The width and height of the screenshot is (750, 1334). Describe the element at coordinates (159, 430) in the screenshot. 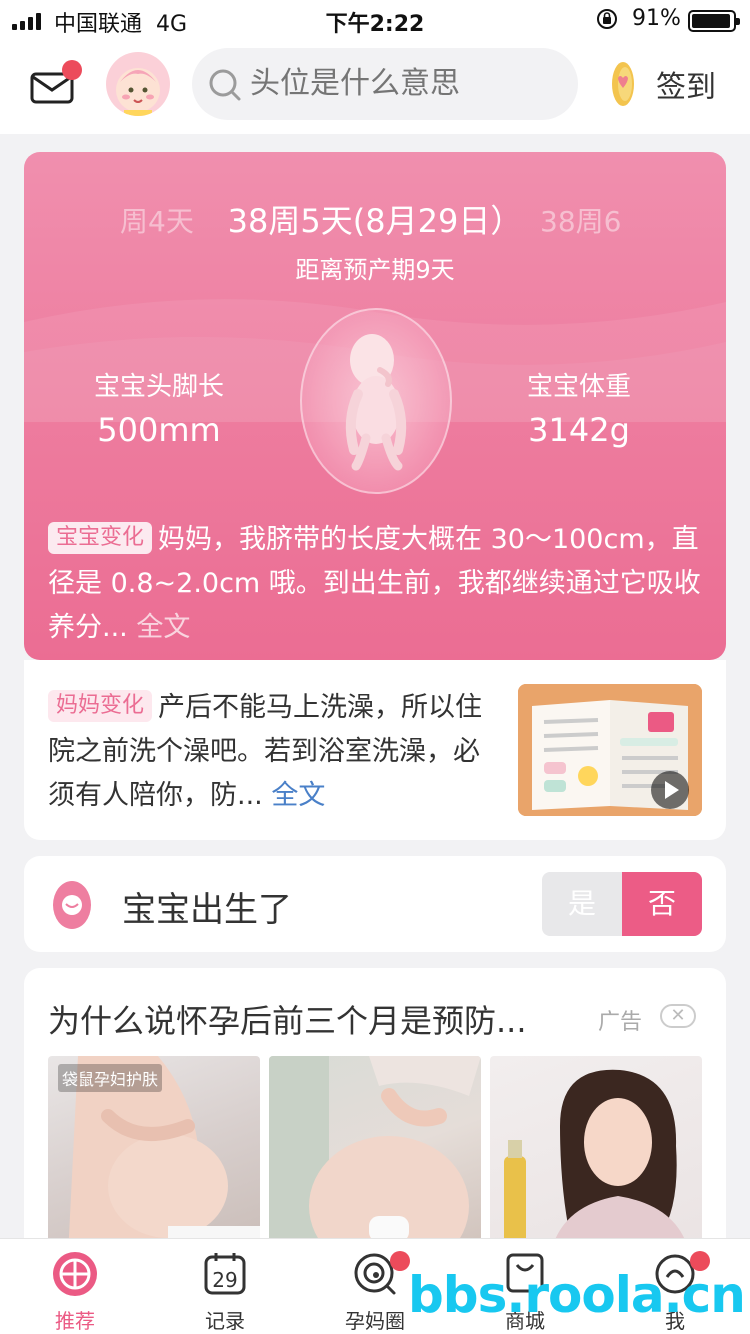

I see `baby-length-value: 500mm` at that location.